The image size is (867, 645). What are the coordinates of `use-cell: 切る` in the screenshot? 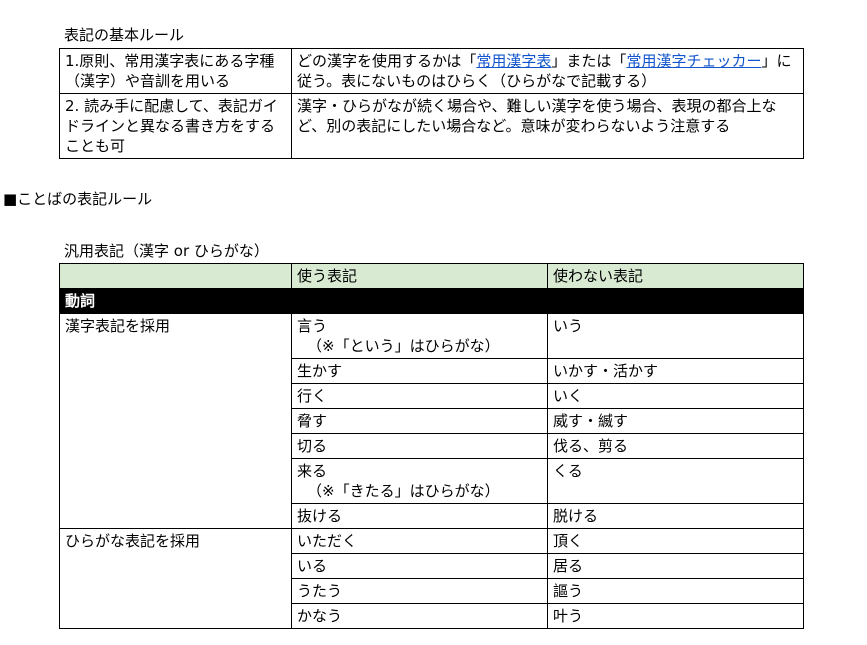 It's located at (419, 446).